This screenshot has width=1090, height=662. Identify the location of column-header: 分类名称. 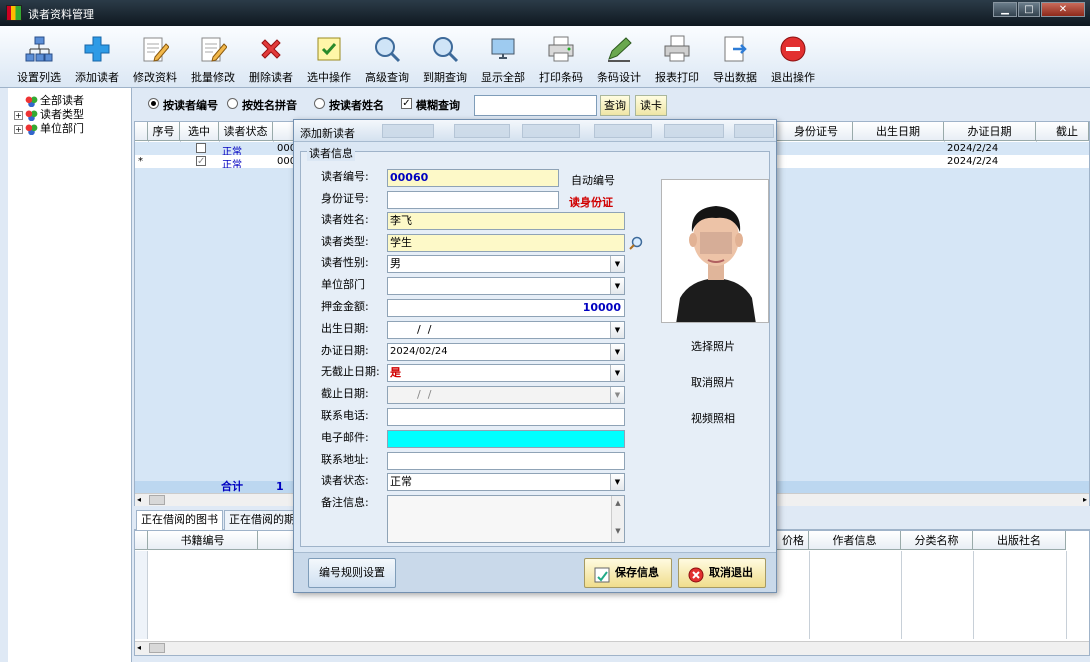
(937, 540).